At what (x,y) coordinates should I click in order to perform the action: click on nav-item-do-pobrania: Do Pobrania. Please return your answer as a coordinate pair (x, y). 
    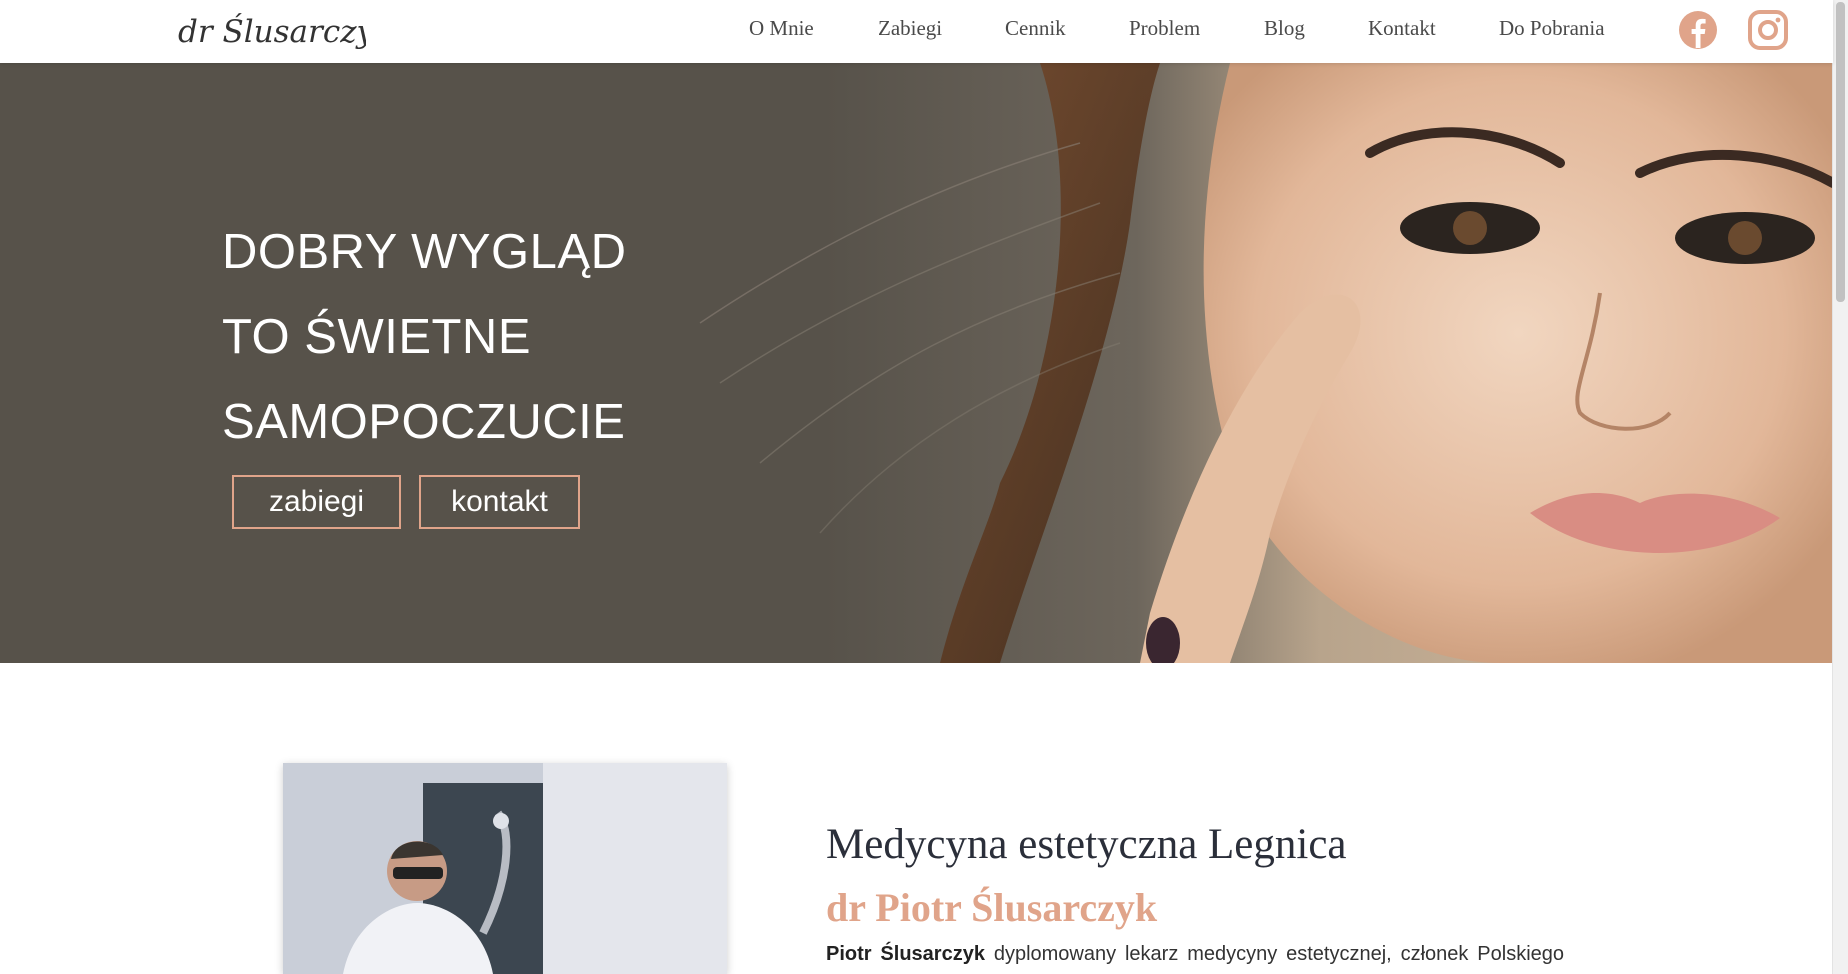
    Looking at the image, I should click on (1552, 28).